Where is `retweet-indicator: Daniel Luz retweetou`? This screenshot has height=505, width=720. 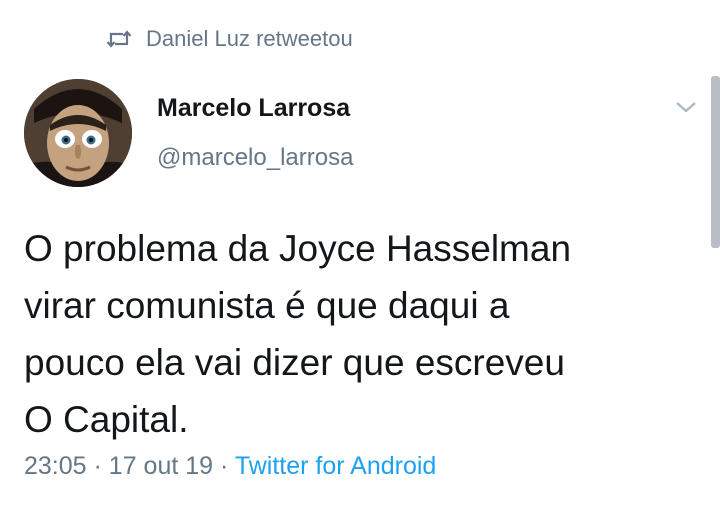
retweet-indicator: Daniel Luz retweetou is located at coordinates (229, 39).